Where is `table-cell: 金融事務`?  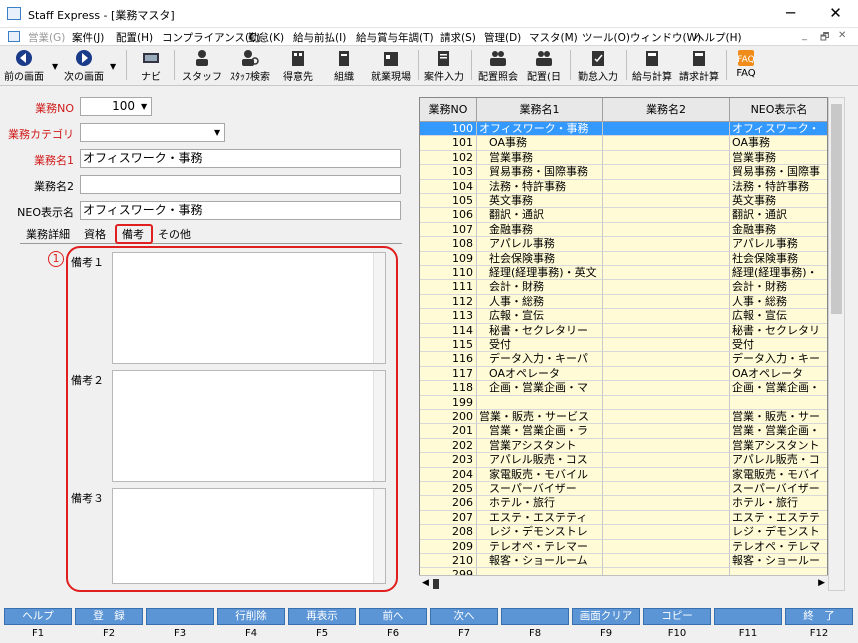 table-cell: 金融事務 is located at coordinates (778, 230).